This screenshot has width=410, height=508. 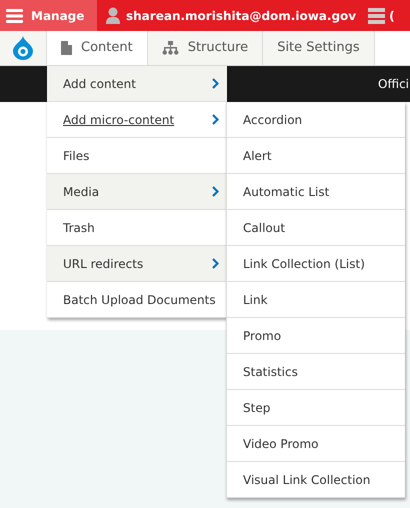 What do you see at coordinates (113, 15) in the screenshot?
I see `user-icon` at bounding box center [113, 15].